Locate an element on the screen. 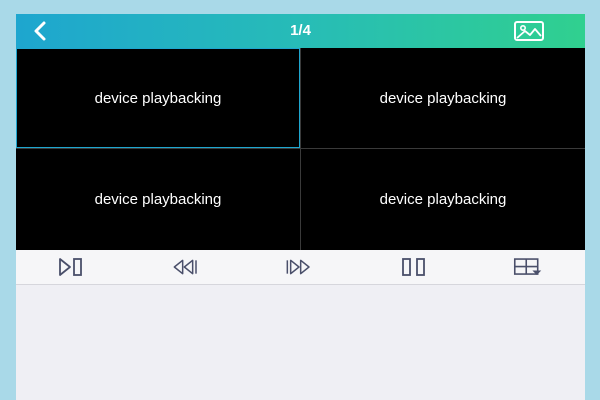 This screenshot has width=600, height=400. play-pause-button is located at coordinates (72, 267).